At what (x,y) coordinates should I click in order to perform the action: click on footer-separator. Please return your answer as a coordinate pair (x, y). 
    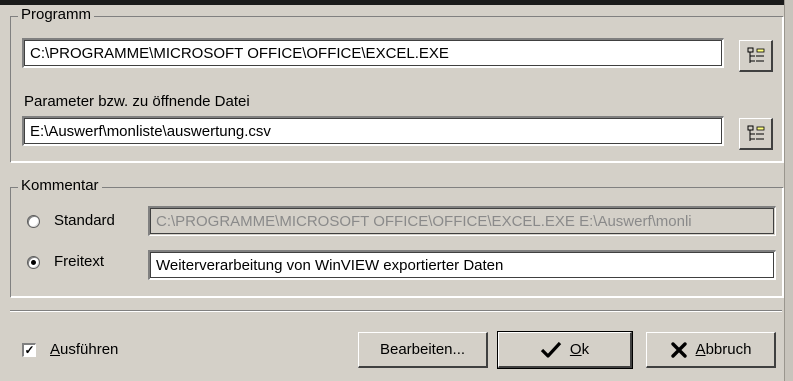
    Looking at the image, I should click on (396, 311).